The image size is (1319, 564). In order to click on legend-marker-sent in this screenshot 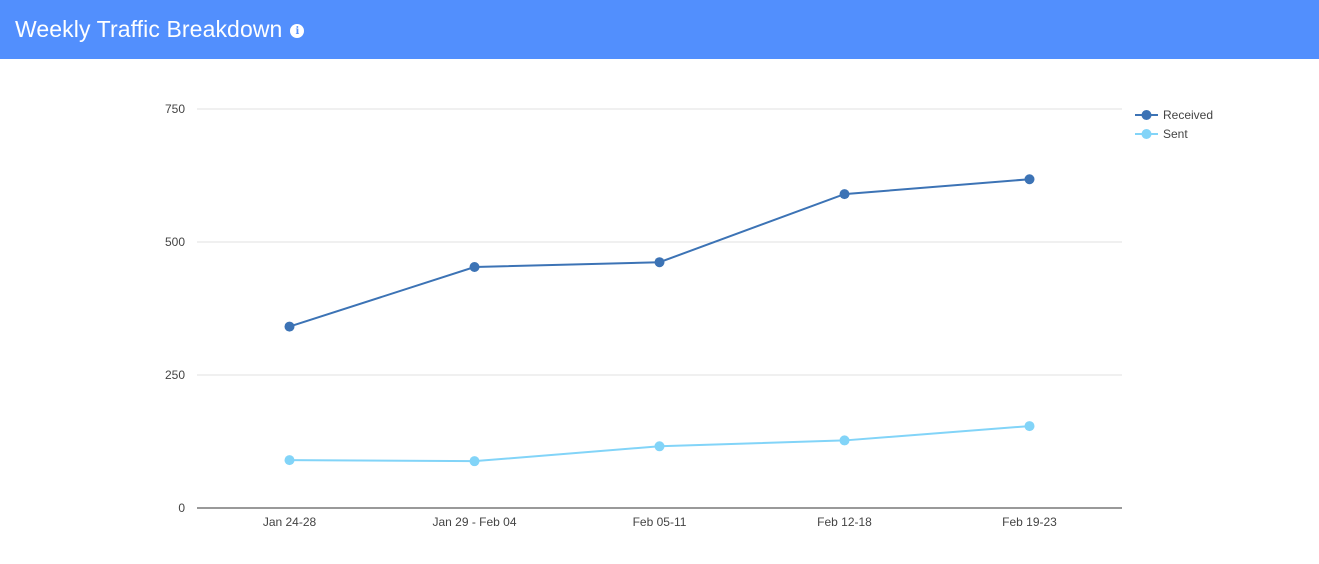, I will do `click(1146, 134)`.